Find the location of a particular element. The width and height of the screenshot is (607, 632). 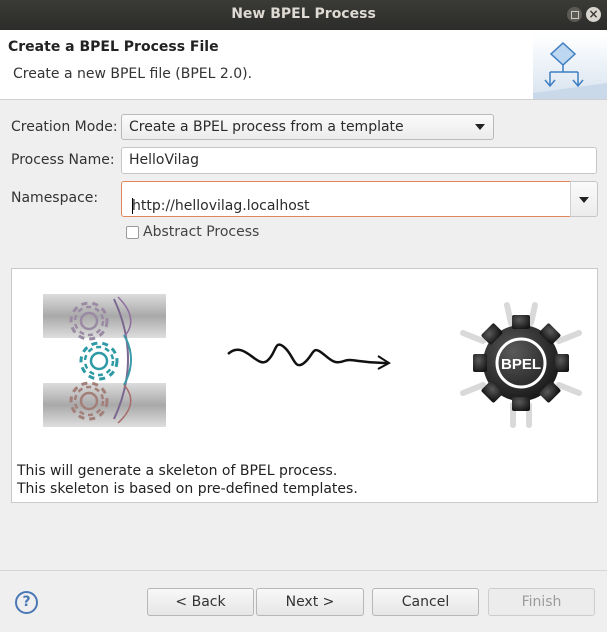

window-title: New BPEL Process is located at coordinates (303, 14).